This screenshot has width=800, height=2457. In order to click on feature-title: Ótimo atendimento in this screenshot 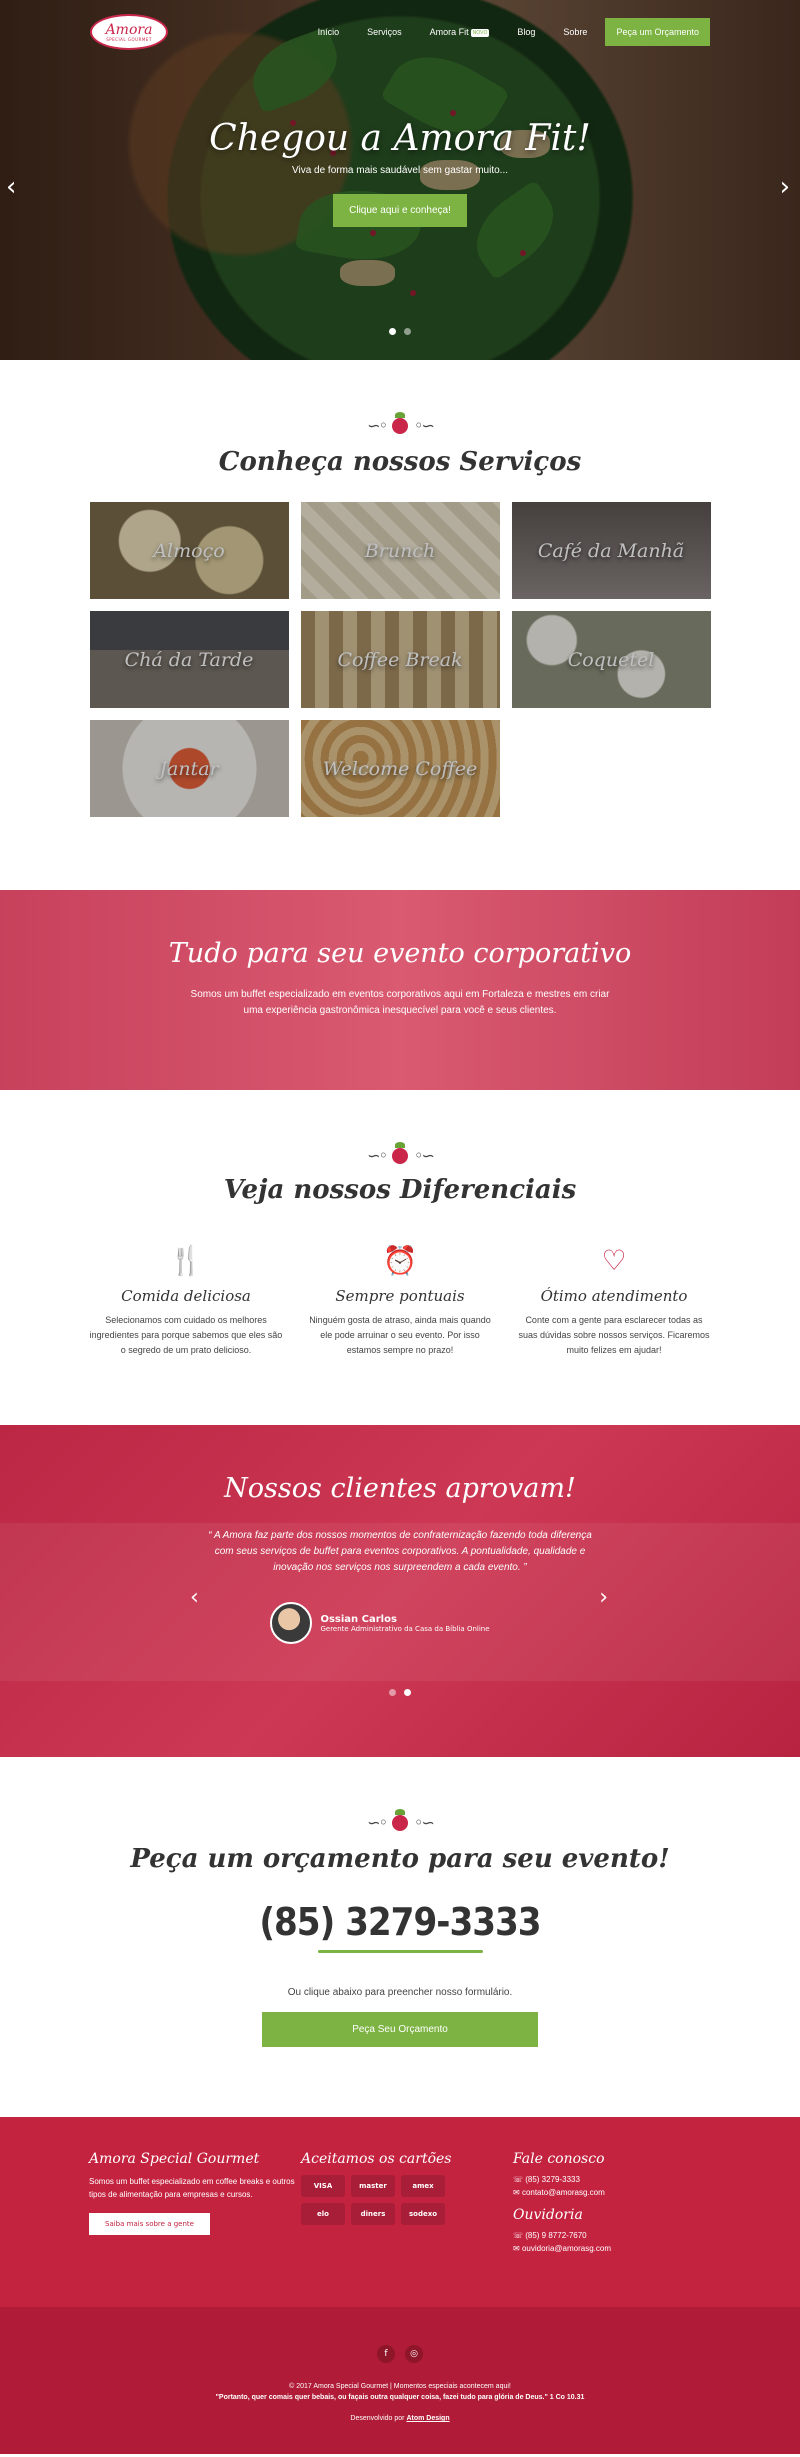, I will do `click(614, 1296)`.